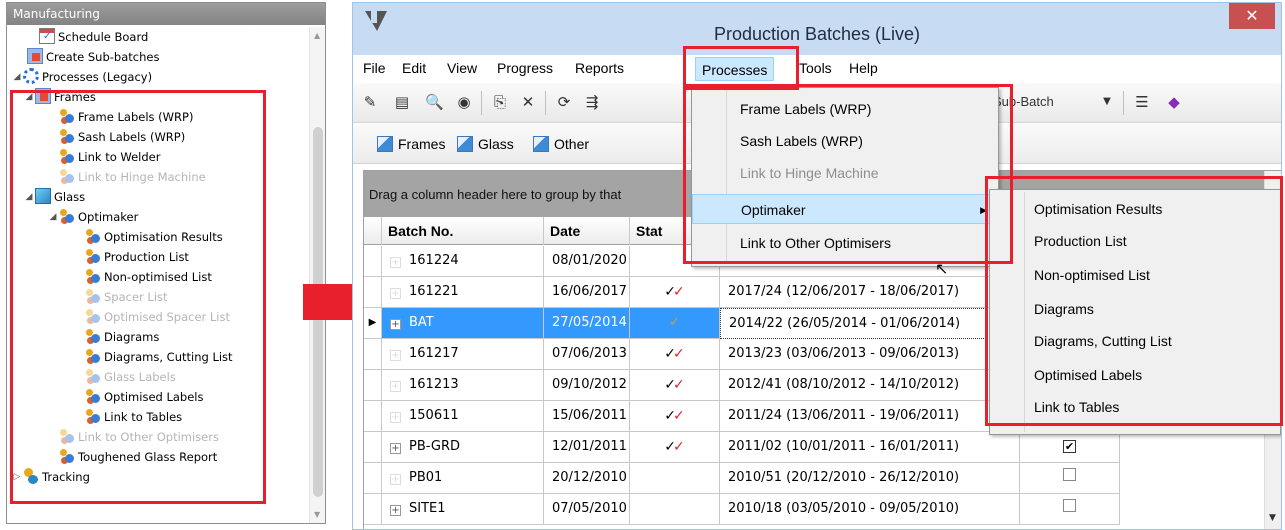  What do you see at coordinates (148, 277) in the screenshot?
I see `tree-item-non-optimised-list: Non-optimised List` at bounding box center [148, 277].